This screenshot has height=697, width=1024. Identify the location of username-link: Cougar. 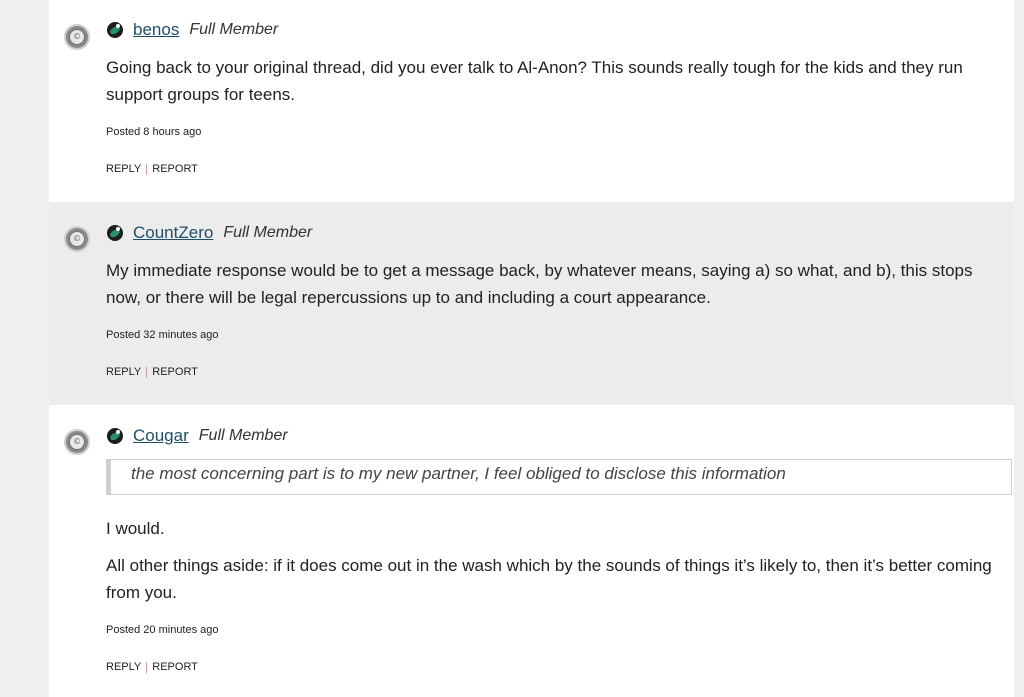
(161, 436).